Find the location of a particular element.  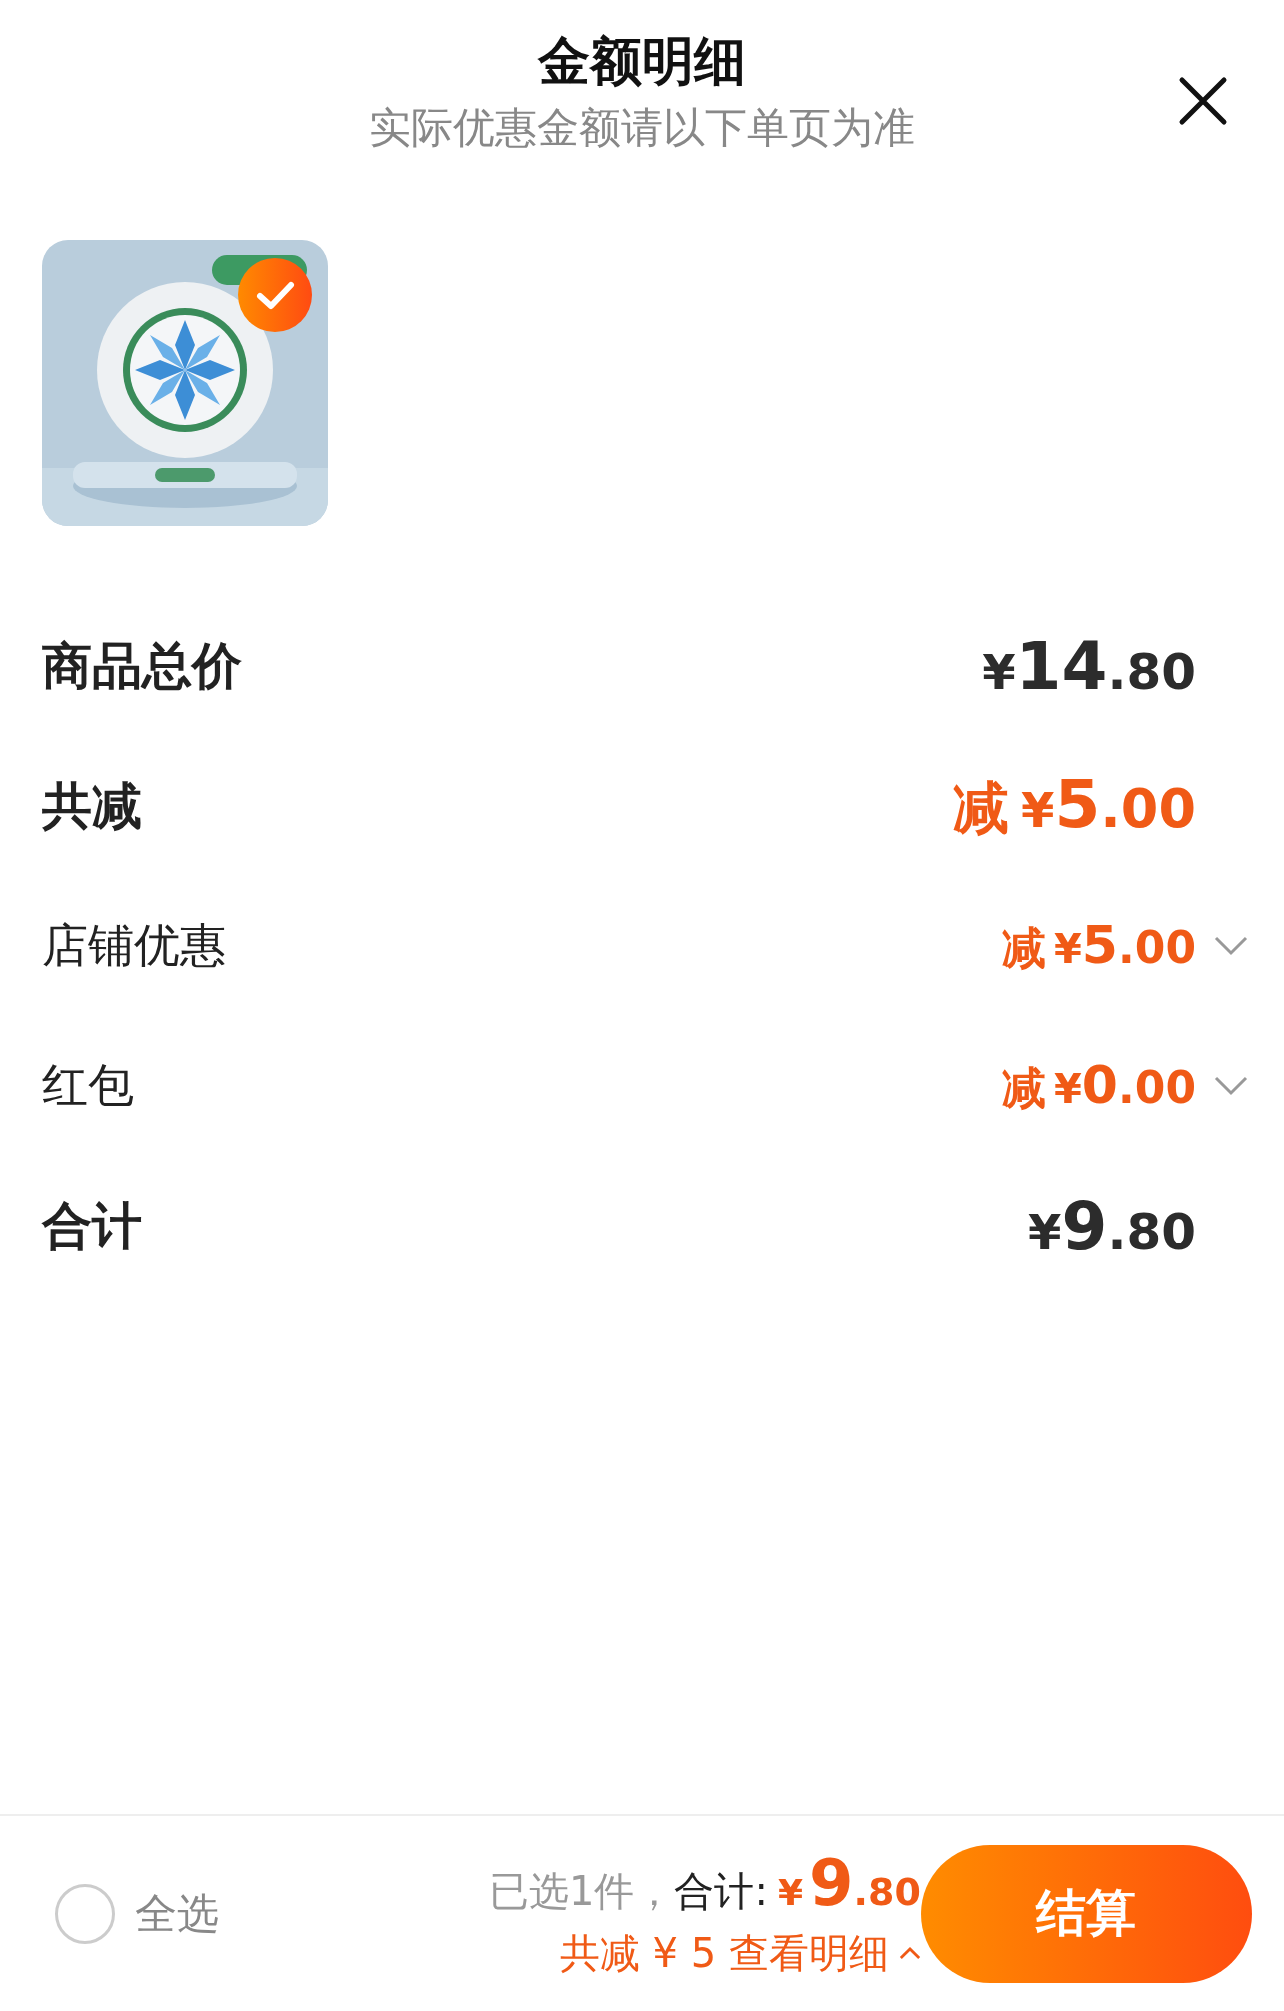

close-icon is located at coordinates (1203, 101).